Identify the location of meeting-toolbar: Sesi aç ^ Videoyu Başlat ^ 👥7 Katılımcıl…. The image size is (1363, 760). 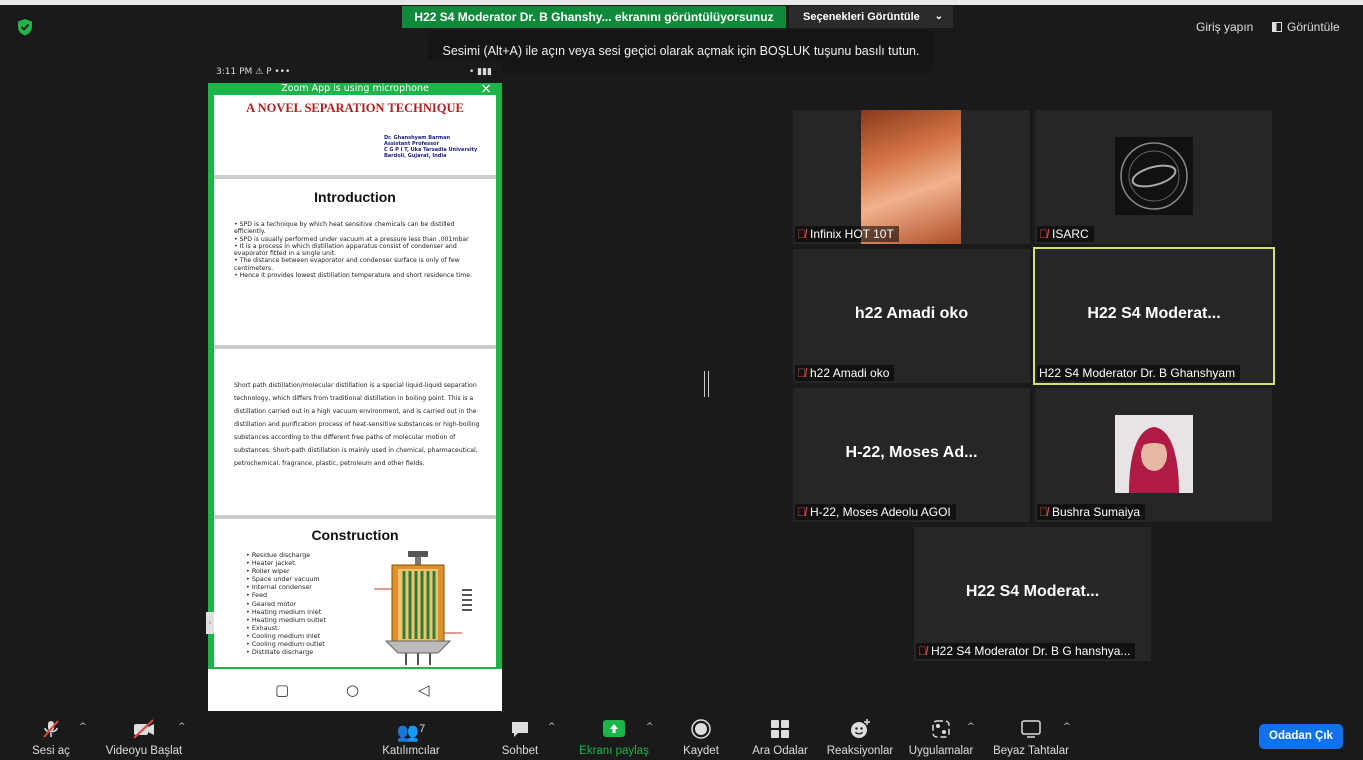
(681, 736).